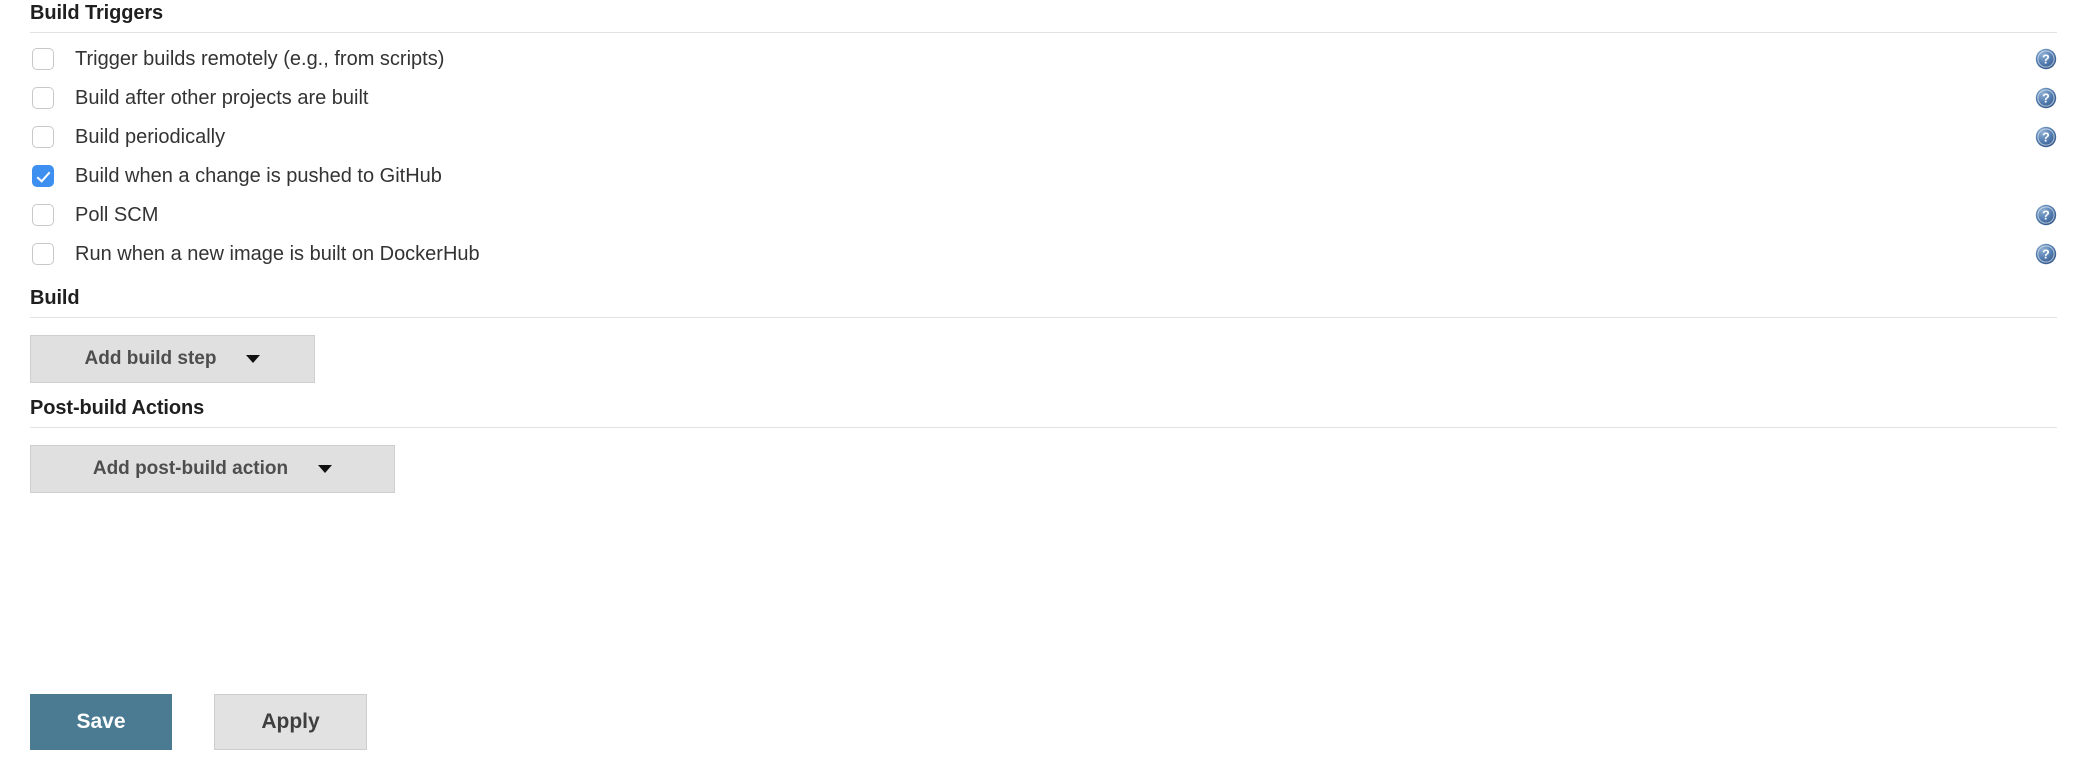 This screenshot has height=781, width=2077. Describe the element at coordinates (198, 722) in the screenshot. I see `form-action-buttons: Save Apply` at that location.